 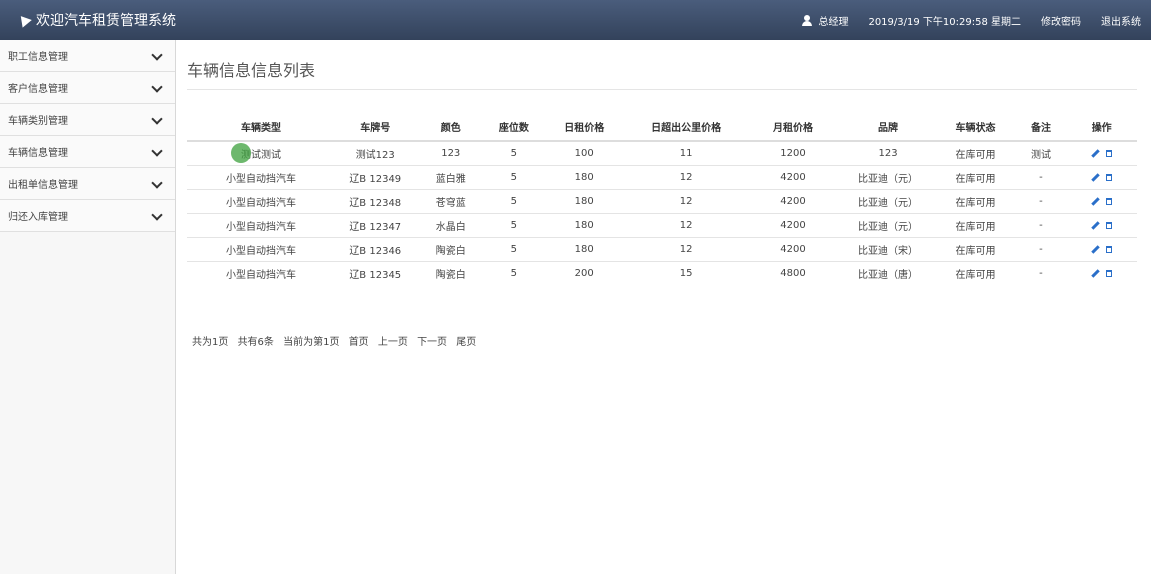 What do you see at coordinates (375, 153) in the screenshot?
I see `cell: 测试123` at bounding box center [375, 153].